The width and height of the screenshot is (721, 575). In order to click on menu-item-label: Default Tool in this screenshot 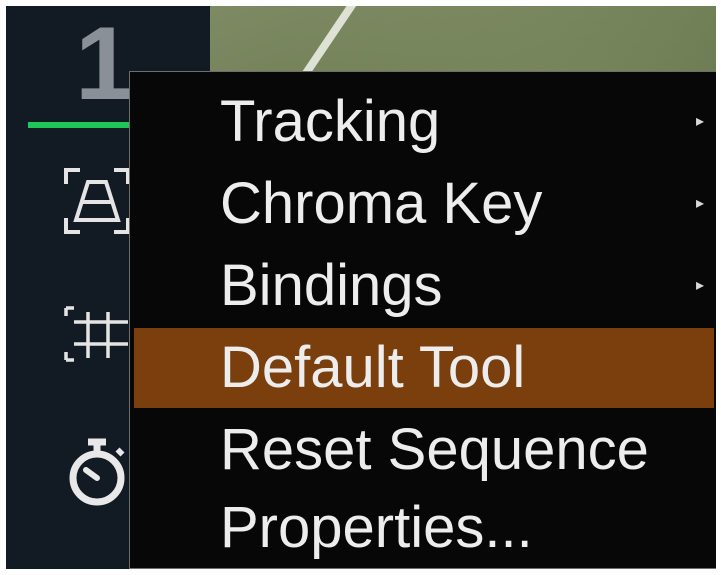, I will do `click(373, 367)`.